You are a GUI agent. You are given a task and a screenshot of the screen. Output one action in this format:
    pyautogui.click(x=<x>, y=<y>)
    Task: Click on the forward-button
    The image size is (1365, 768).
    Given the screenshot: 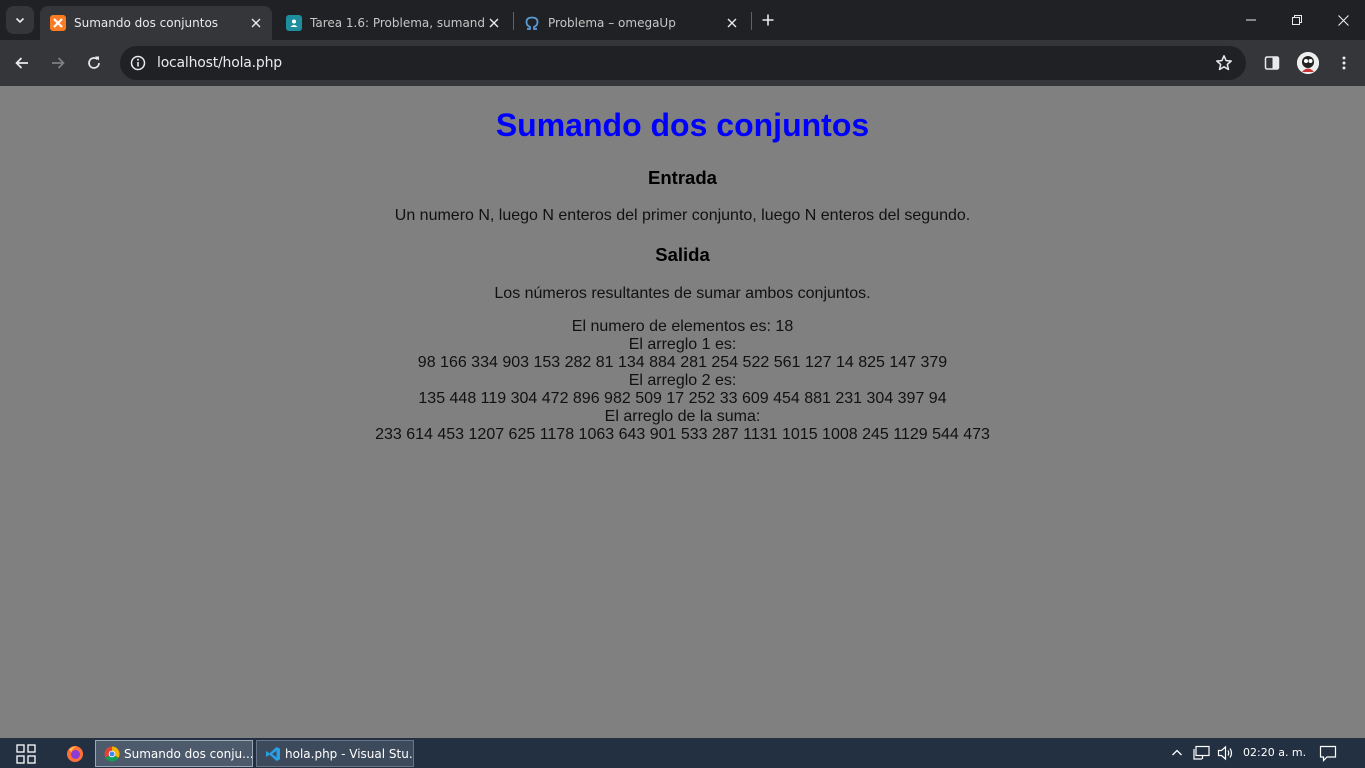 What is the action you would take?
    pyautogui.click(x=58, y=63)
    